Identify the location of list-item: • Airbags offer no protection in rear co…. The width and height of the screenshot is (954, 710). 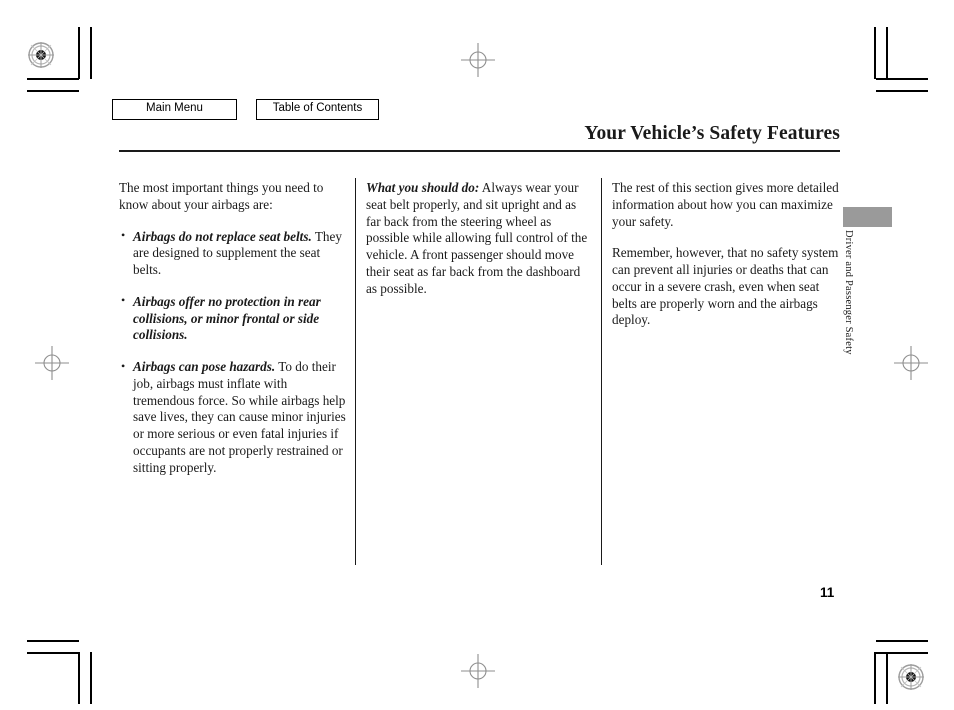
(233, 318).